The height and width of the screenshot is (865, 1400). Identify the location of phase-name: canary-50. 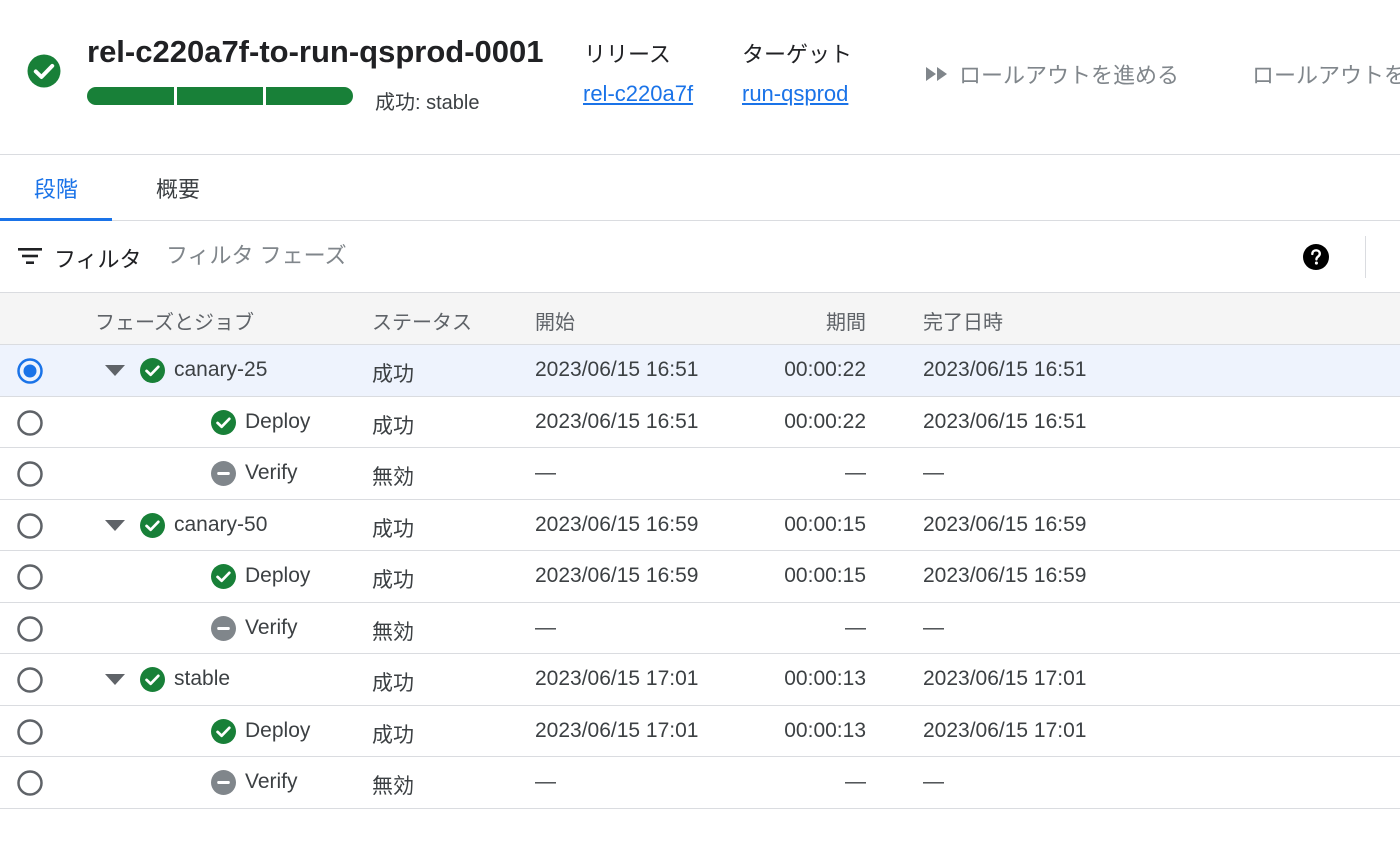
(220, 525).